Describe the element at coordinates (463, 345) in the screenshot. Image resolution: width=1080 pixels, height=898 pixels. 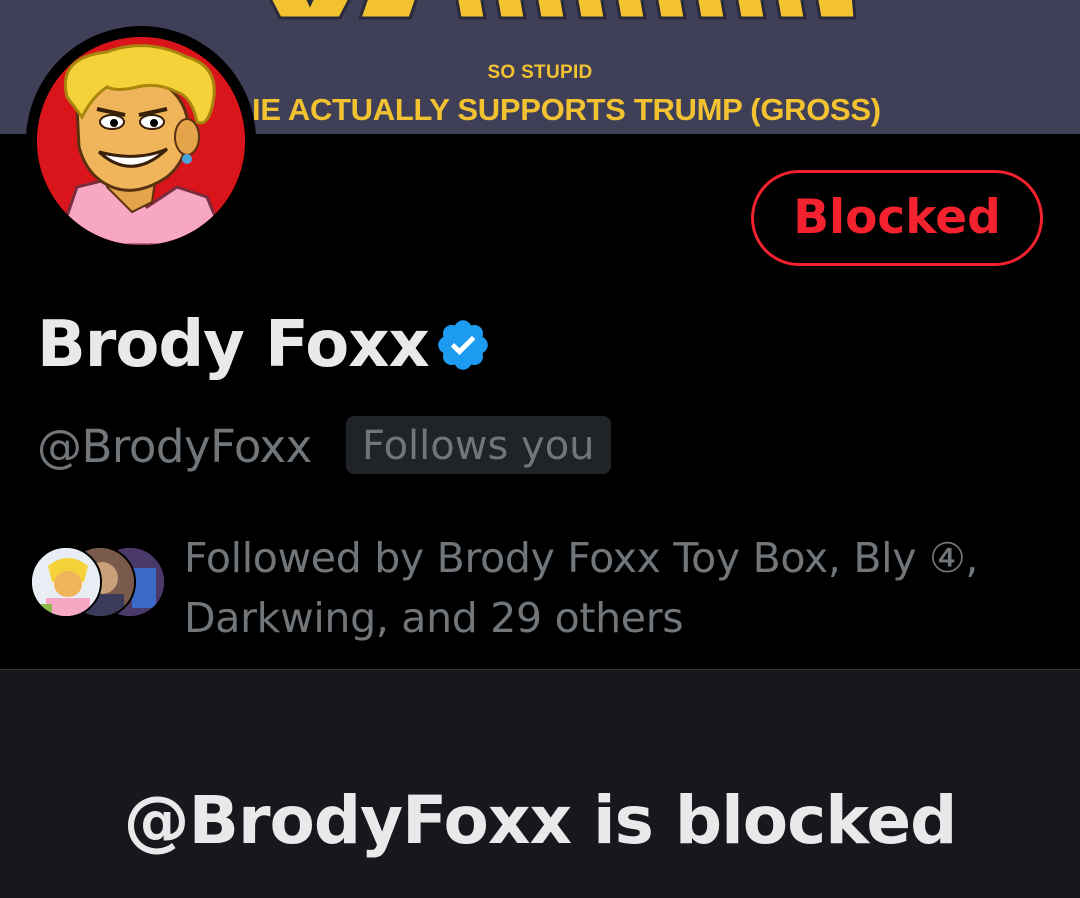
I see `verified-badge-icon` at that location.